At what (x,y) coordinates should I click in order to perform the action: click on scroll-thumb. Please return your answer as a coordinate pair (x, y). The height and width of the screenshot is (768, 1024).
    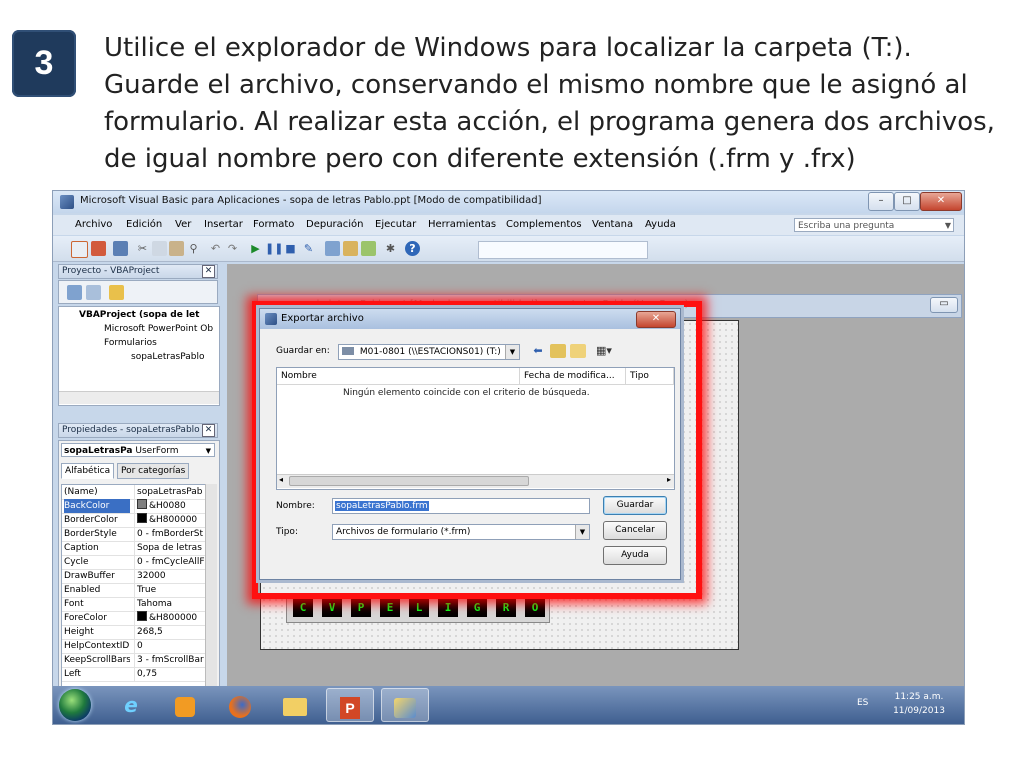
    Looking at the image, I should click on (409, 481).